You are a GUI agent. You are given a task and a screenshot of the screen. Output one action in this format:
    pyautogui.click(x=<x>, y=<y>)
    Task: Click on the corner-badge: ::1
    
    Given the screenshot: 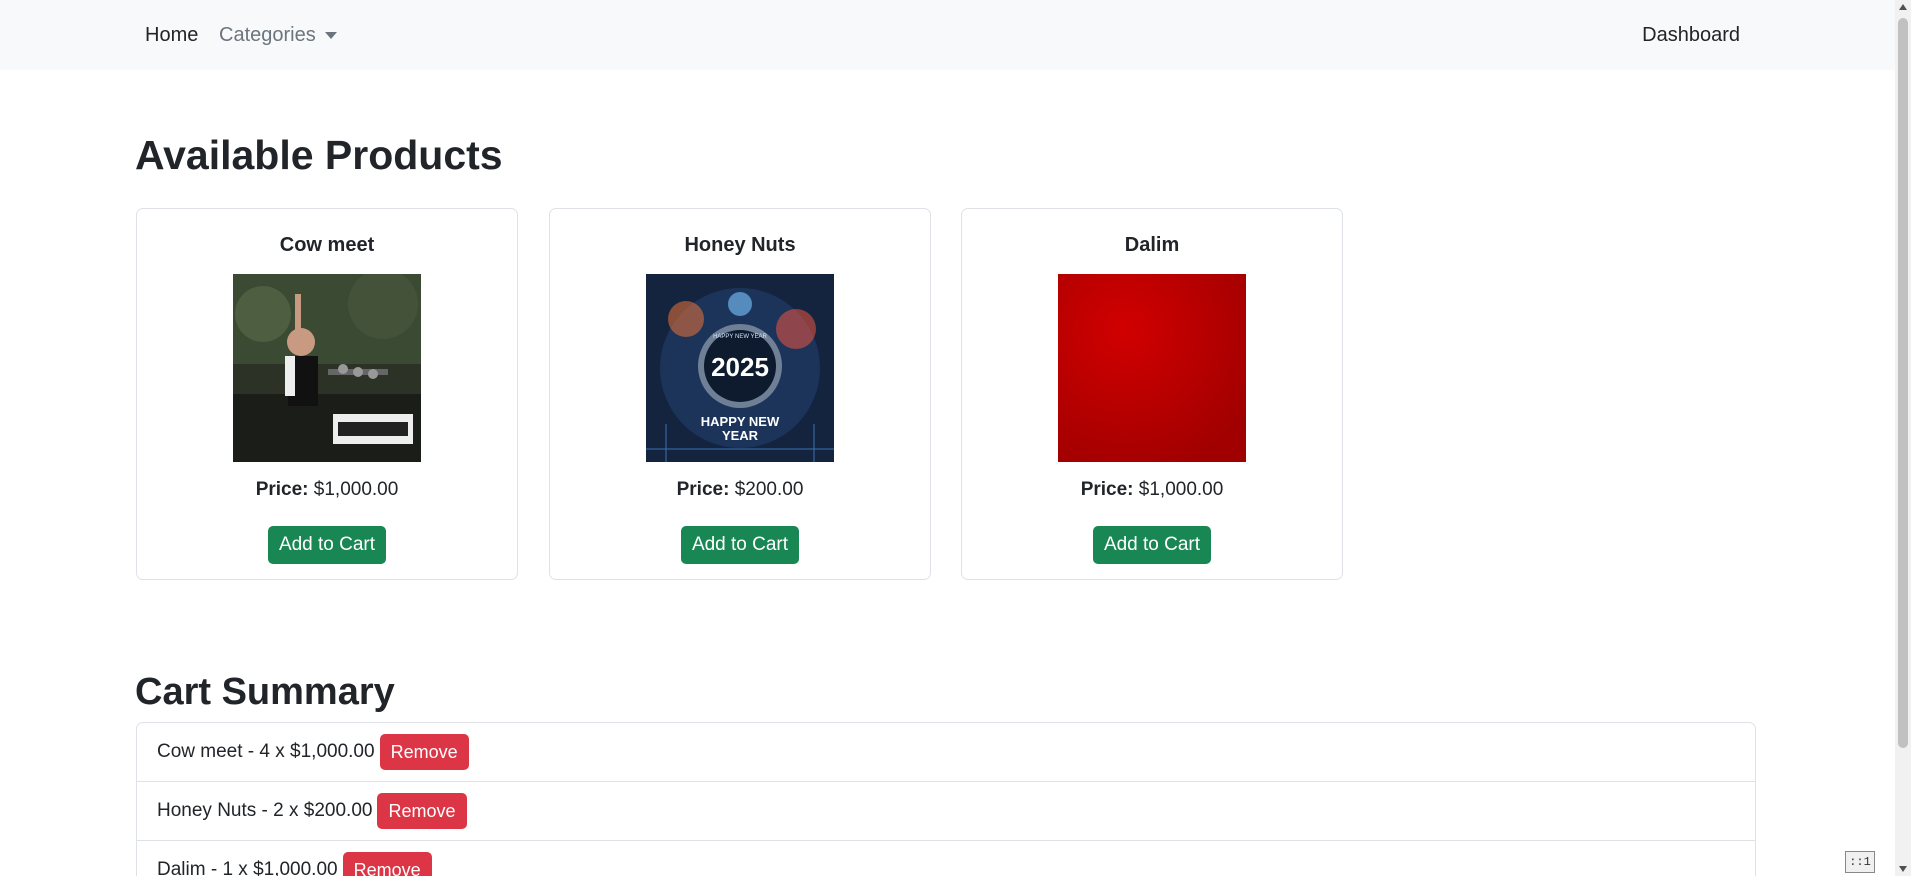 What is the action you would take?
    pyautogui.click(x=1860, y=862)
    